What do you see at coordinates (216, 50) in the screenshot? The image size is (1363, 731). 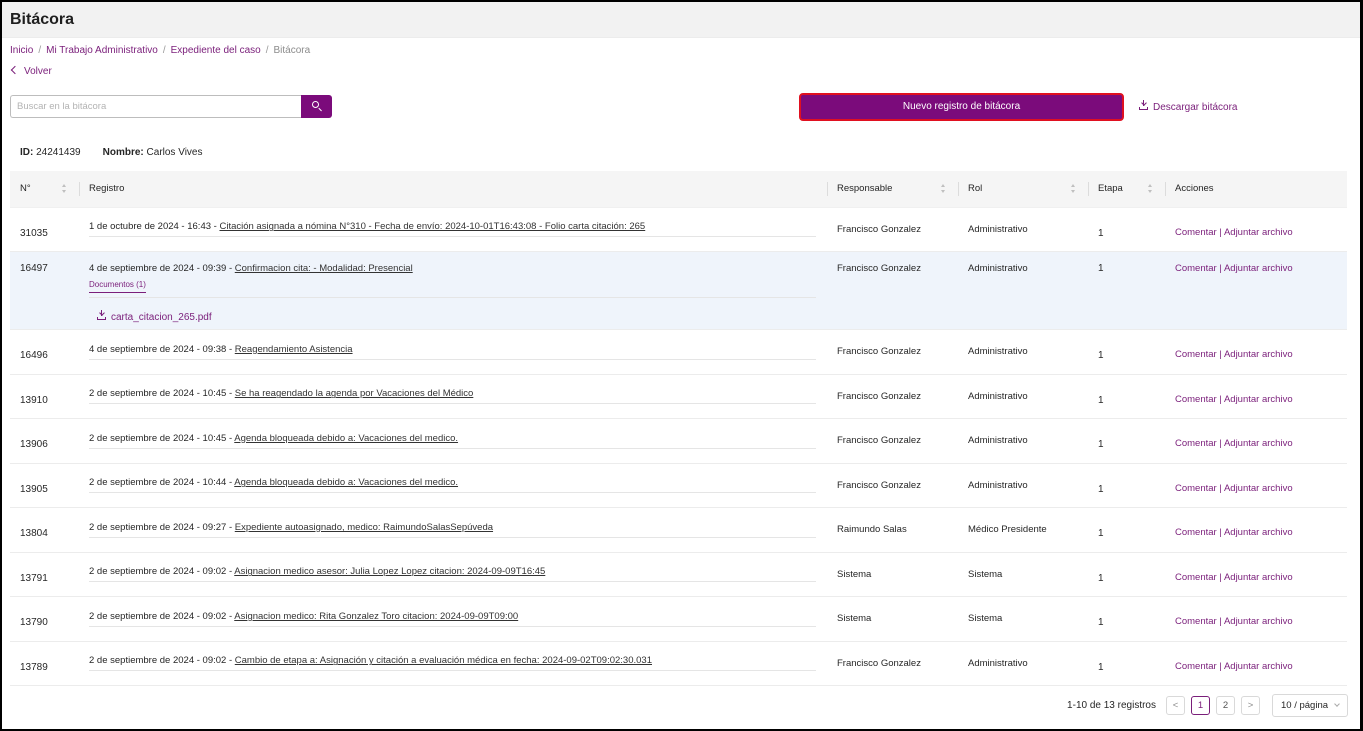 I see `breadcrumb-expediente: Expediente del caso` at bounding box center [216, 50].